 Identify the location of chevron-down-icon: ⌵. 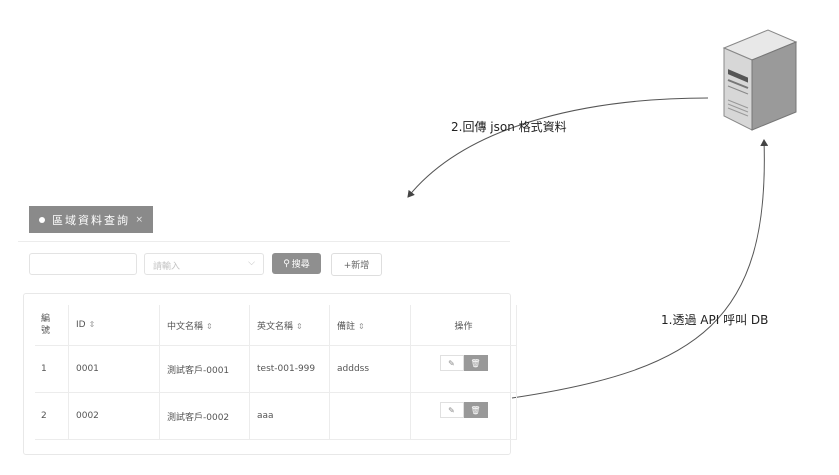
(251, 263).